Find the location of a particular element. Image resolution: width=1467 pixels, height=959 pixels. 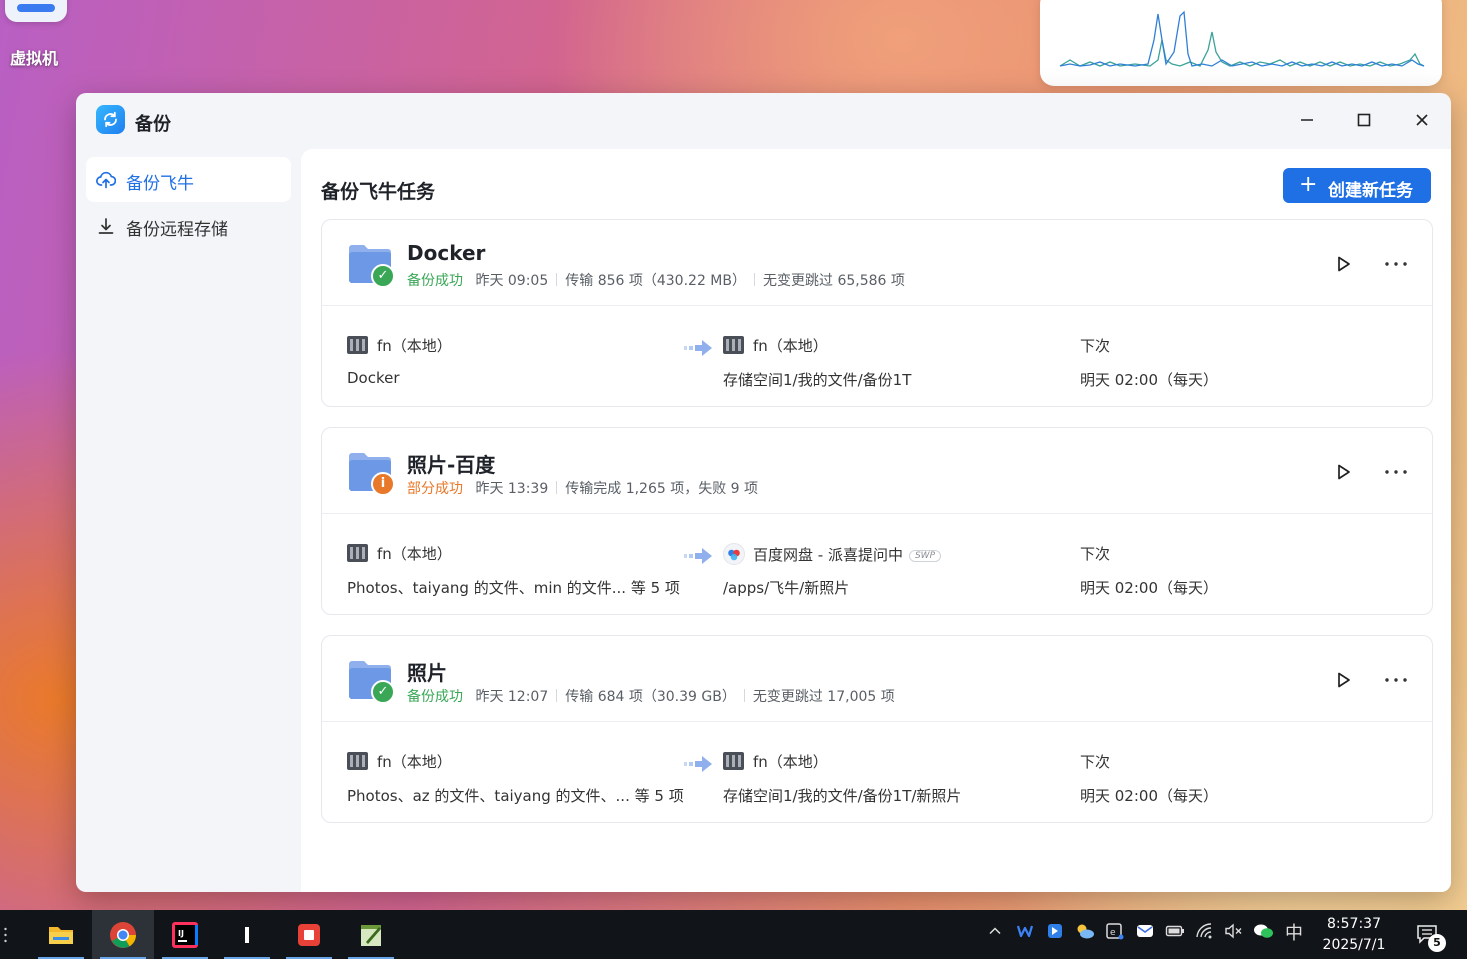

sidebar: 备份飞牛 备份远程存储 is located at coordinates (188, 520).